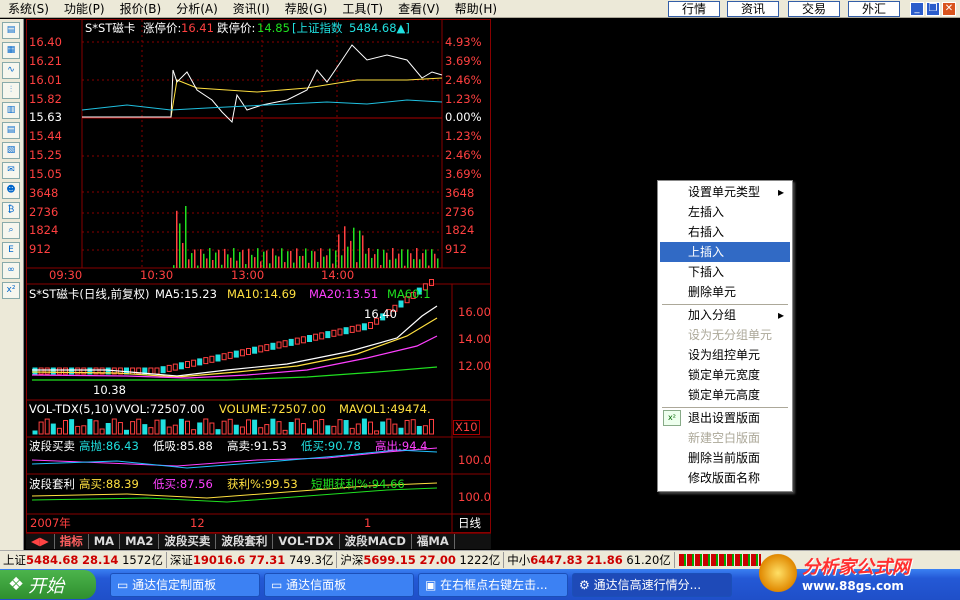 The height and width of the screenshot is (600, 960). What do you see at coordinates (140, 541) in the screenshot?
I see `tab-ma2: MA2` at bounding box center [140, 541].